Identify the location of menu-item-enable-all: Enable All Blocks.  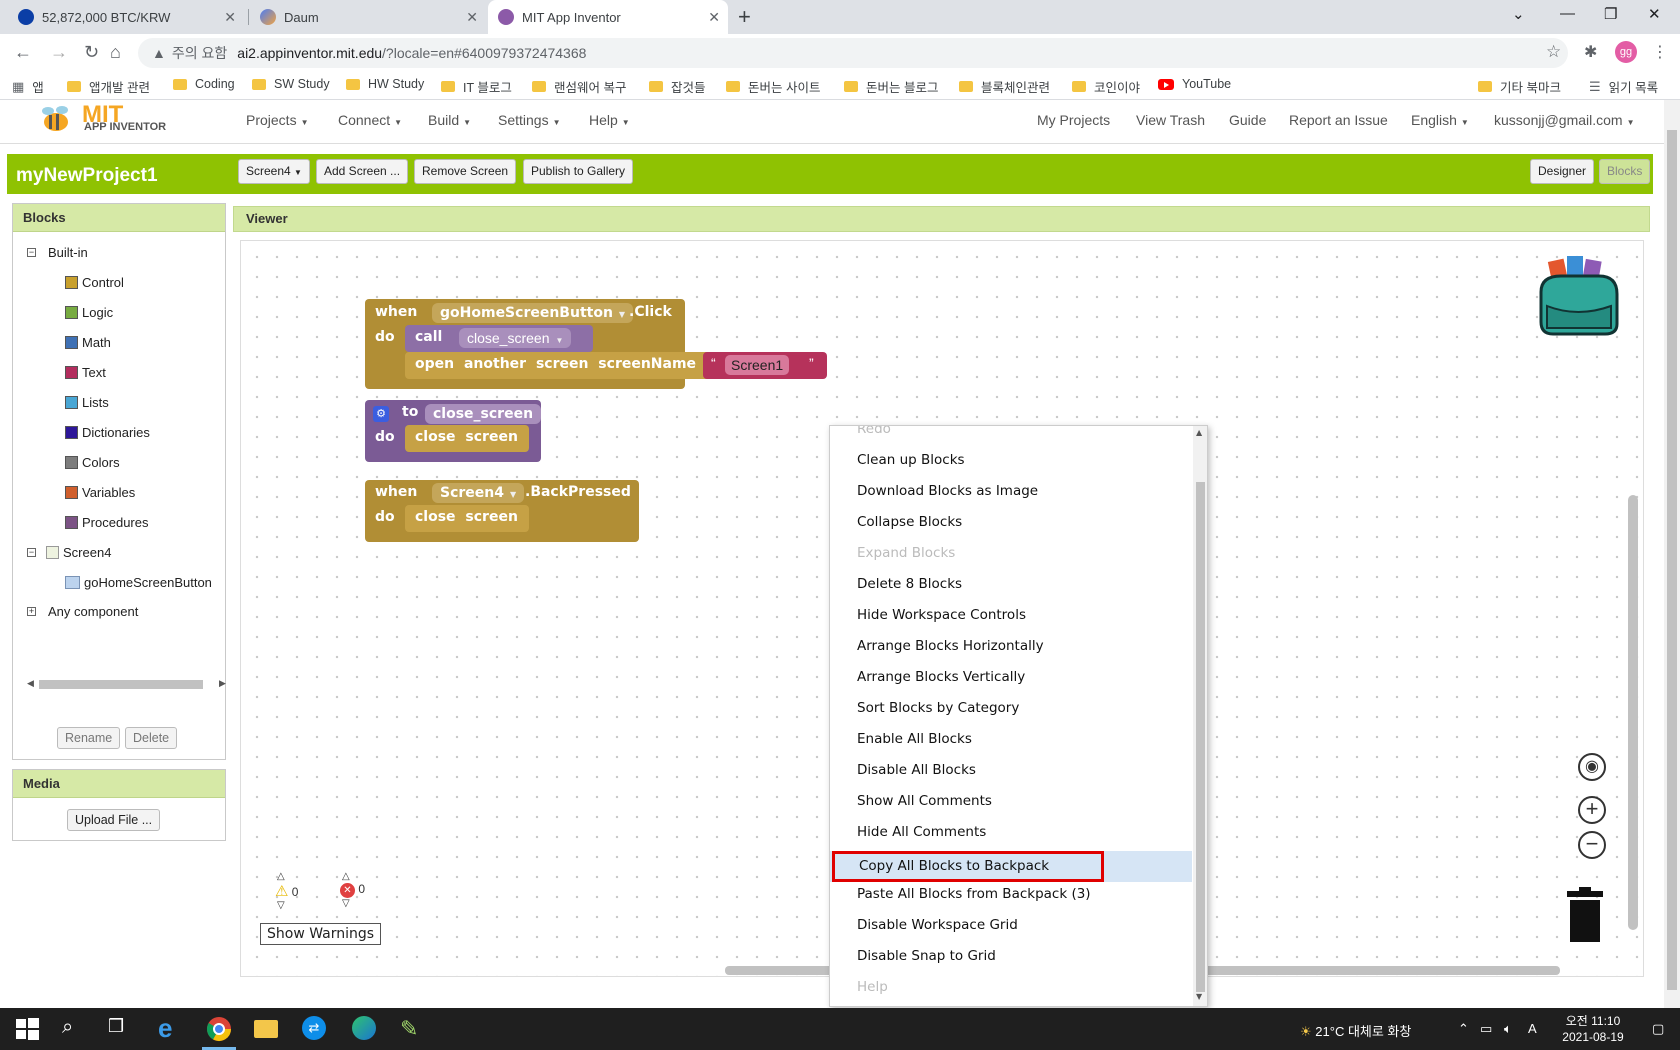
(1011, 739).